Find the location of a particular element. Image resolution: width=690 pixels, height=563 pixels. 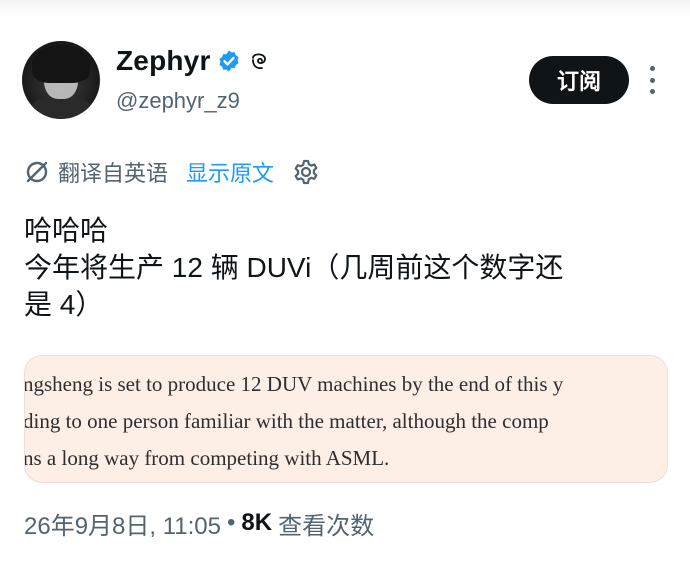

tweet-meta: 26年9月8日, 11:05 • 8K 查看次数 is located at coordinates (199, 523).